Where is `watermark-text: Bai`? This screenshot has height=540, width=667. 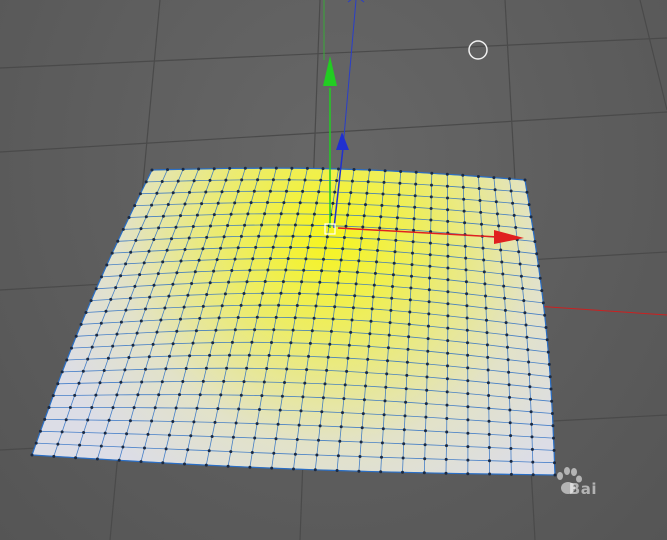
watermark-text: Bai is located at coordinates (582, 489).